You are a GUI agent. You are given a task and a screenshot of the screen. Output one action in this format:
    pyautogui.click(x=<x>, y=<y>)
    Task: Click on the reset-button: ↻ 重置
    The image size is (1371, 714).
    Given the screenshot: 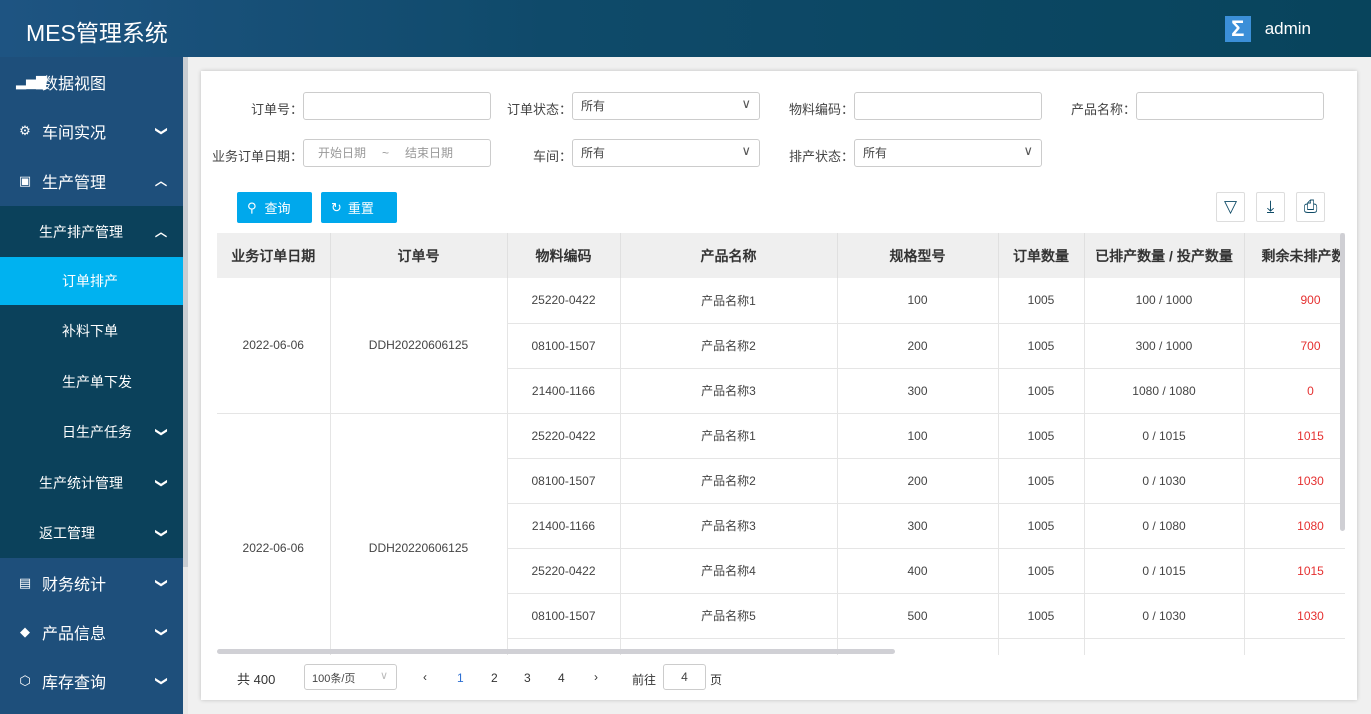 What is the action you would take?
    pyautogui.click(x=359, y=207)
    